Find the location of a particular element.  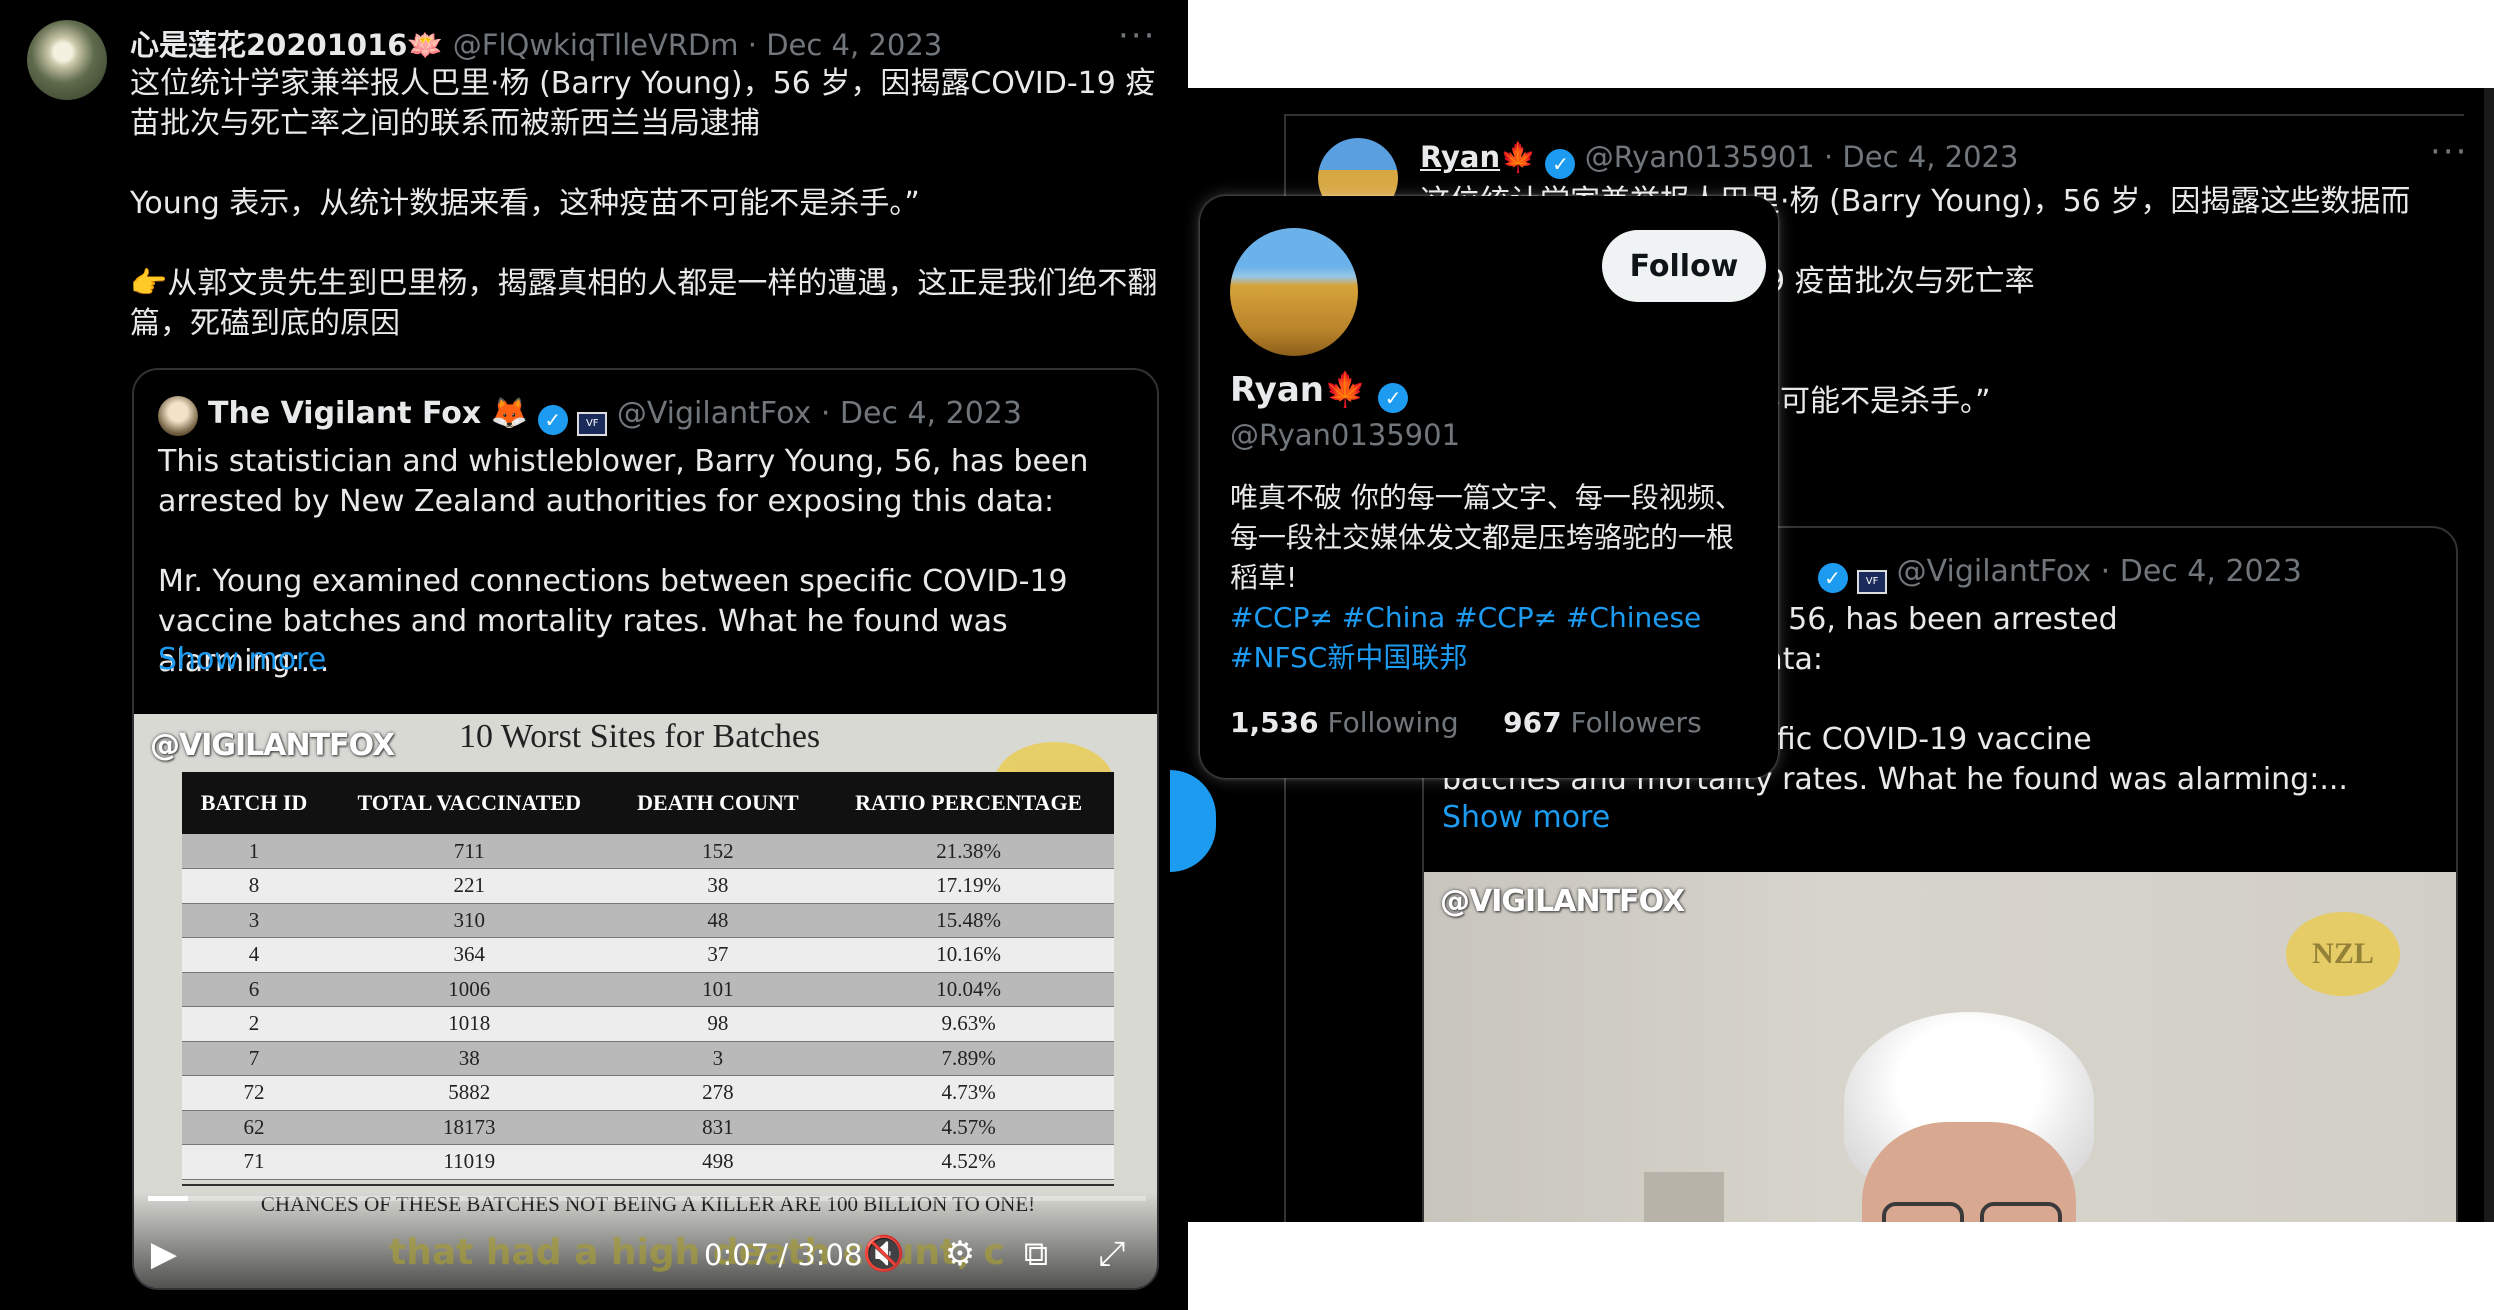

handle: @Ryan0135901 is located at coordinates (1700, 157).